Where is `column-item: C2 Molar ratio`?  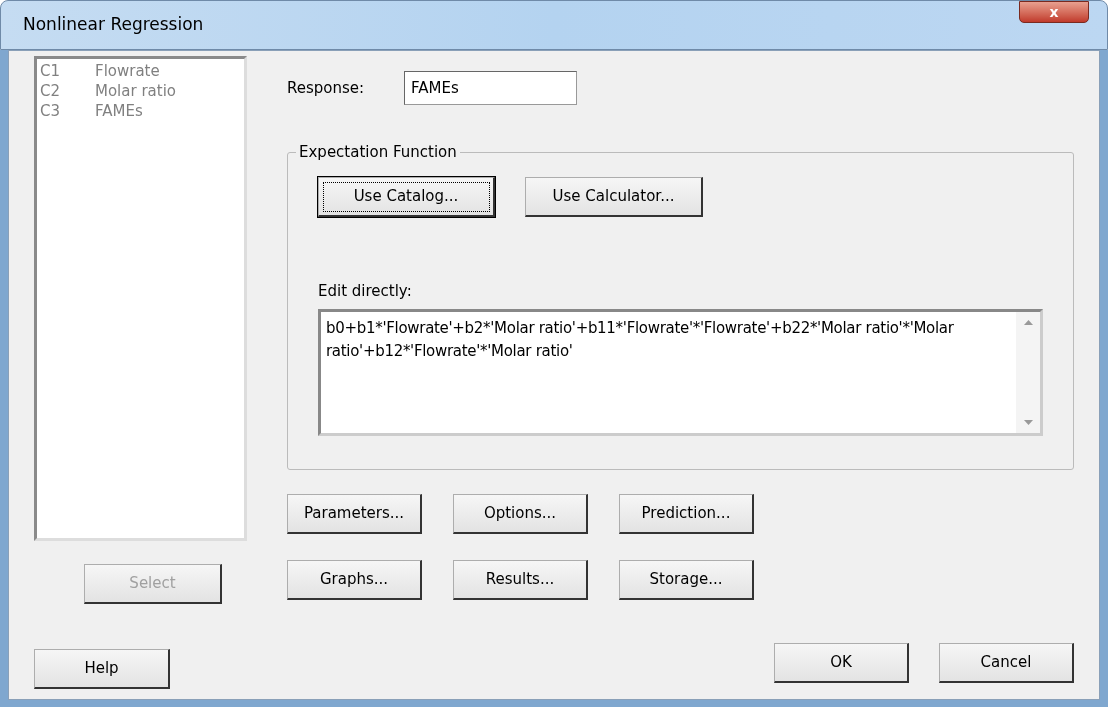 column-item: C2 Molar ratio is located at coordinates (142, 91).